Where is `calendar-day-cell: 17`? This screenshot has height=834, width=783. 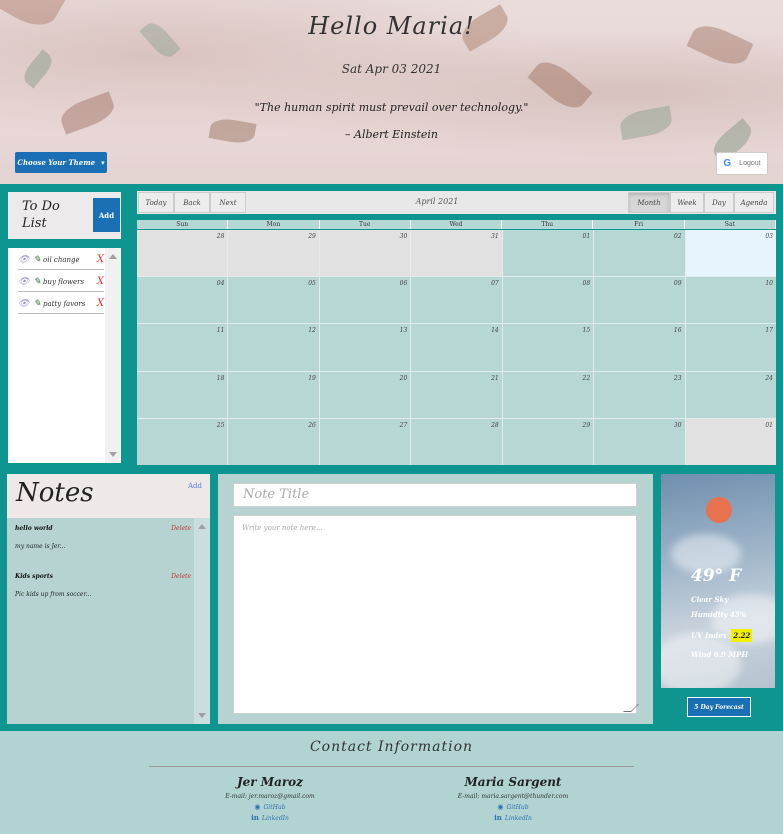 calendar-day-cell: 17 is located at coordinates (730, 347).